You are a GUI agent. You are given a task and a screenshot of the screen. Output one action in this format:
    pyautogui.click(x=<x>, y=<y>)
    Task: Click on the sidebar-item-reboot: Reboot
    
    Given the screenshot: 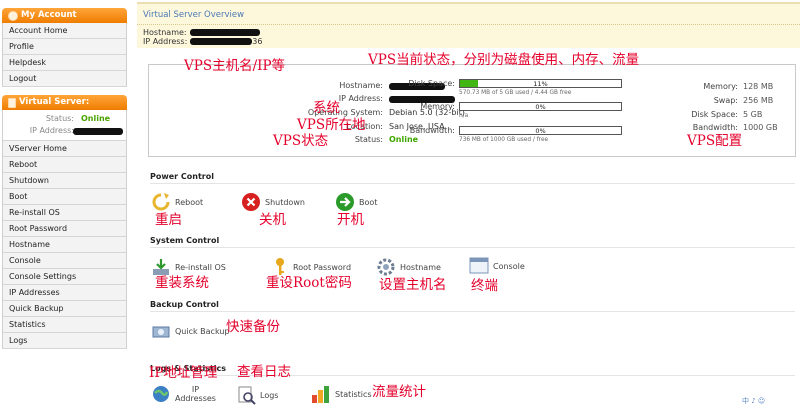 What is the action you would take?
    pyautogui.click(x=64, y=165)
    